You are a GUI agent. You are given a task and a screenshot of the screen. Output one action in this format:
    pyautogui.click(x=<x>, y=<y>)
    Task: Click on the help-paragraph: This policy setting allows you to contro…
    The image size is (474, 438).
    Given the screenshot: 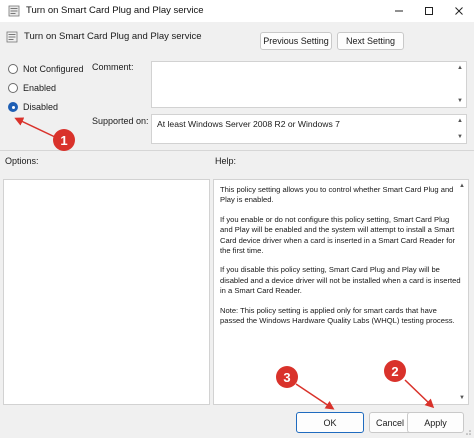 What is the action you would take?
    pyautogui.click(x=337, y=195)
    